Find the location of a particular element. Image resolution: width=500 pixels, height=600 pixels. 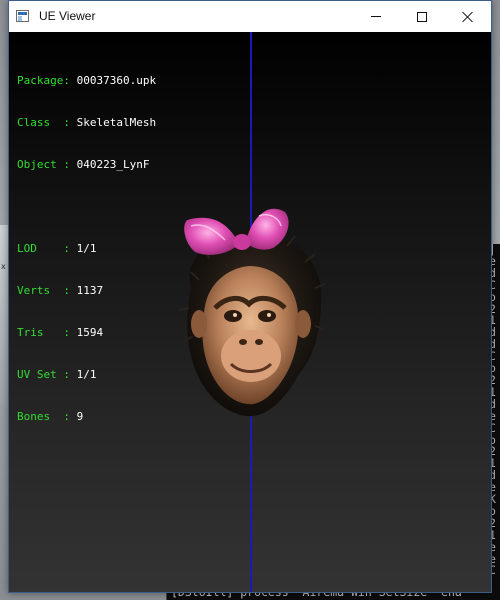

close-icon is located at coordinates (468, 17).